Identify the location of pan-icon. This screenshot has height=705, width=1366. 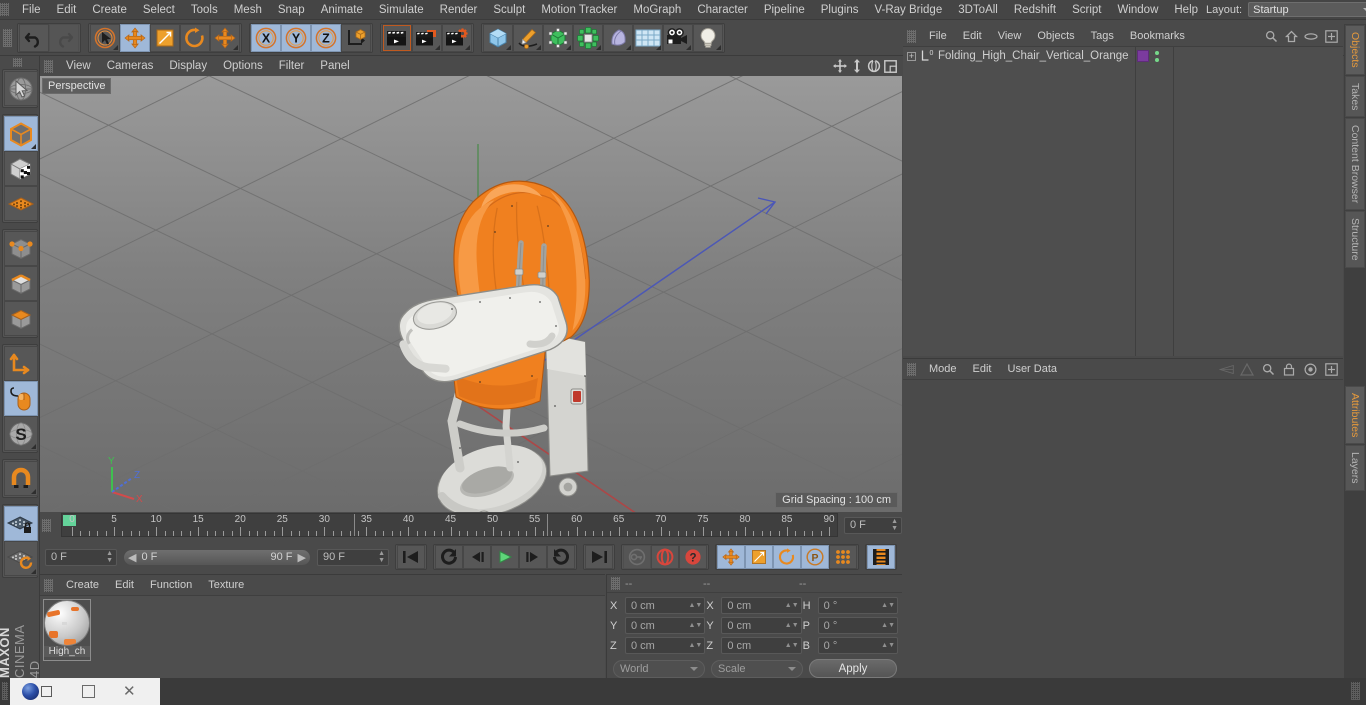
(839, 66).